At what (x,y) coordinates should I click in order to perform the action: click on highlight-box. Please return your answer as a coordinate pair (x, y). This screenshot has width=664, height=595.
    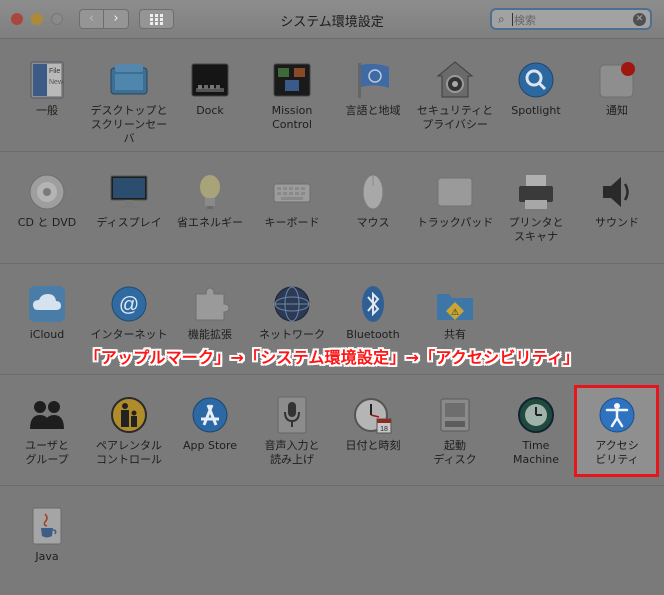
    Looking at the image, I should click on (616, 431).